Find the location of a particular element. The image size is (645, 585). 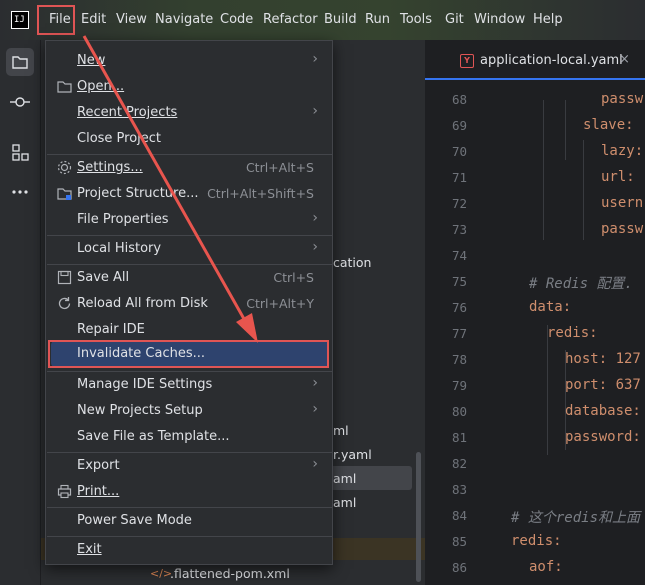

annotation-arrow-icon is located at coordinates (170, 189).